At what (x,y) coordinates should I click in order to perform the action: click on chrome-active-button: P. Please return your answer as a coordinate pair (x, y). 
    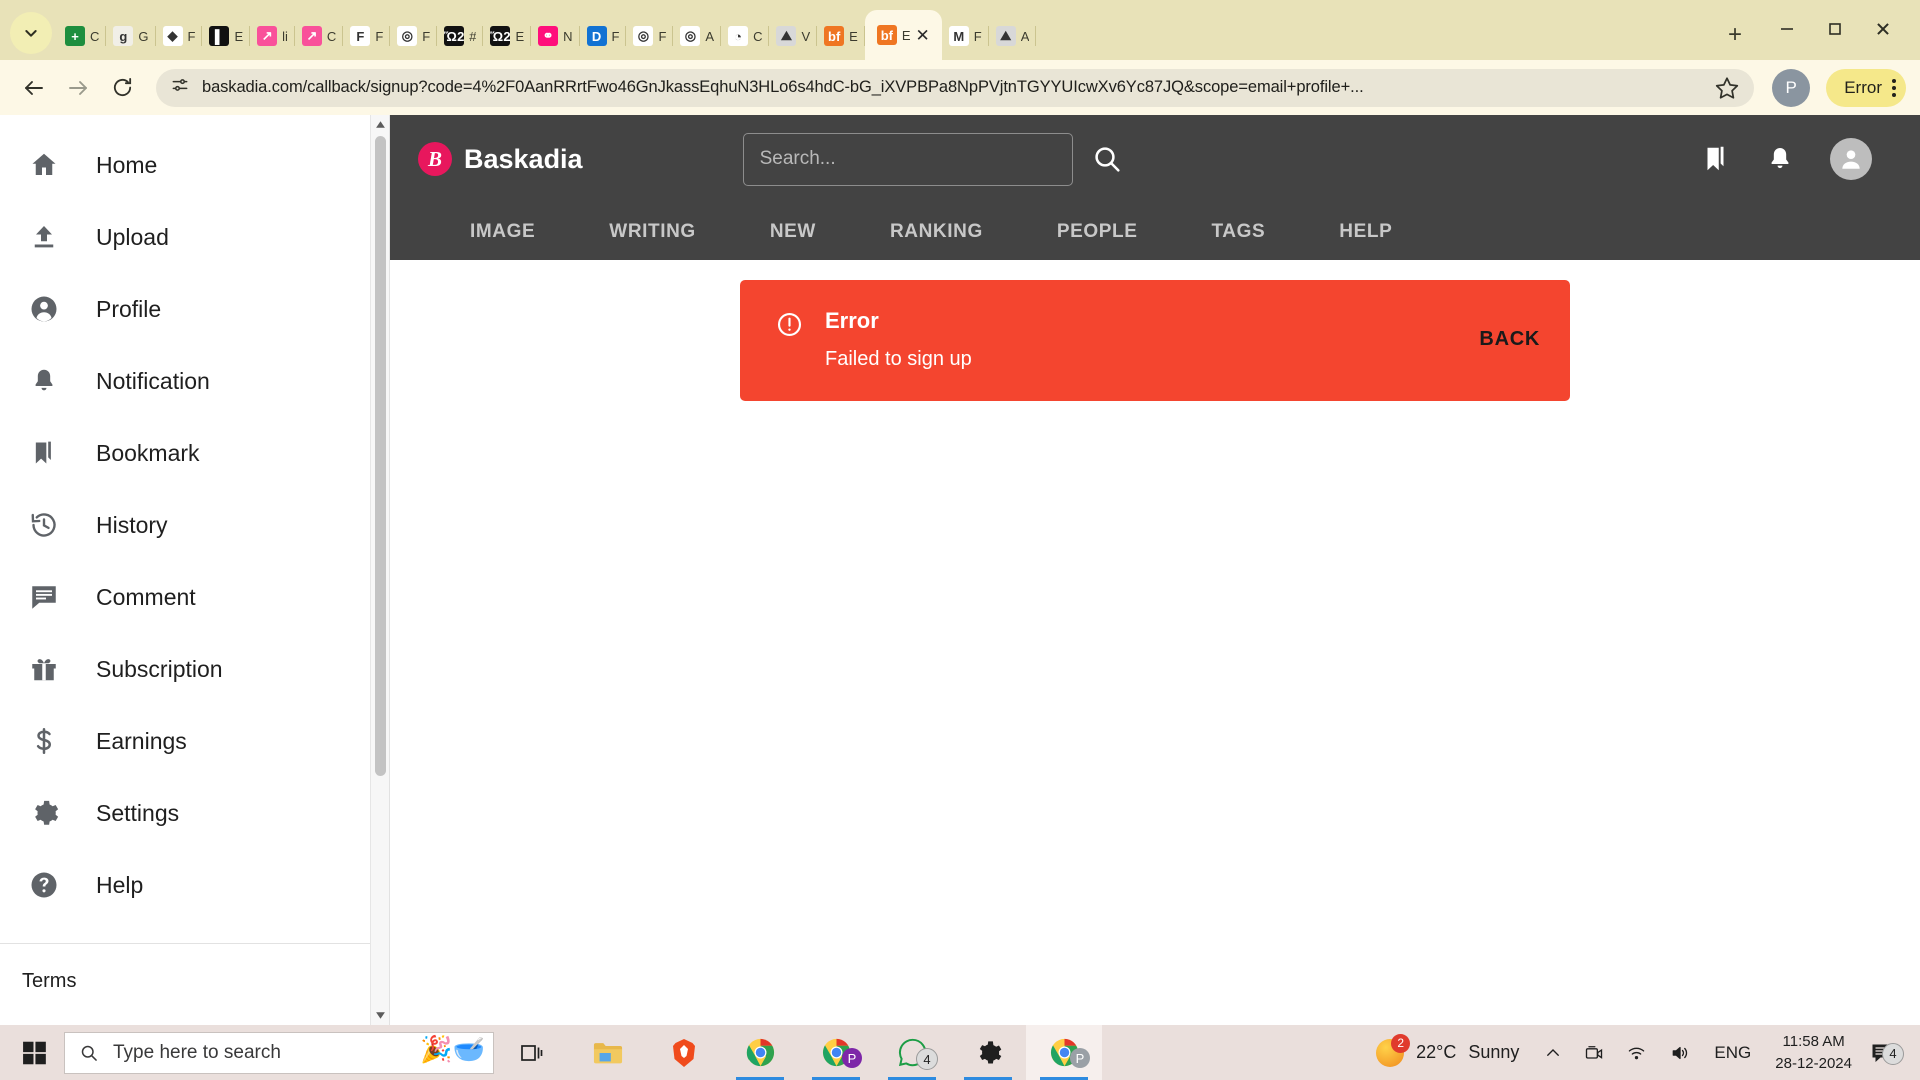
    Looking at the image, I should click on (1064, 1052).